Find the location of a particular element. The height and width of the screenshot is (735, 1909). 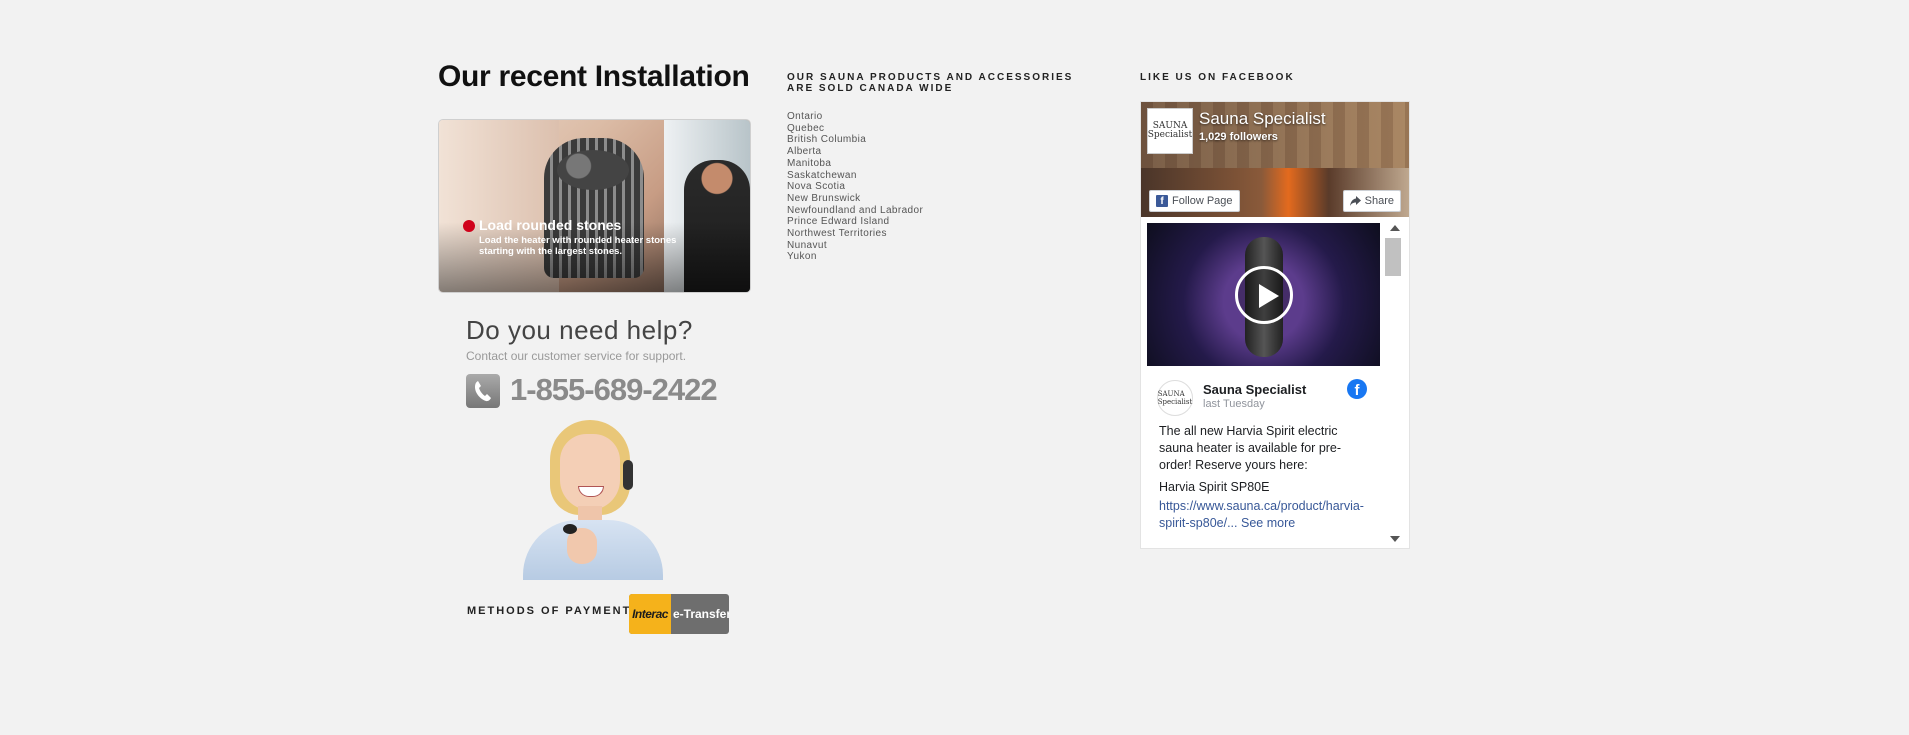

image-caption-title: Load rounded stones is located at coordinates (550, 225).